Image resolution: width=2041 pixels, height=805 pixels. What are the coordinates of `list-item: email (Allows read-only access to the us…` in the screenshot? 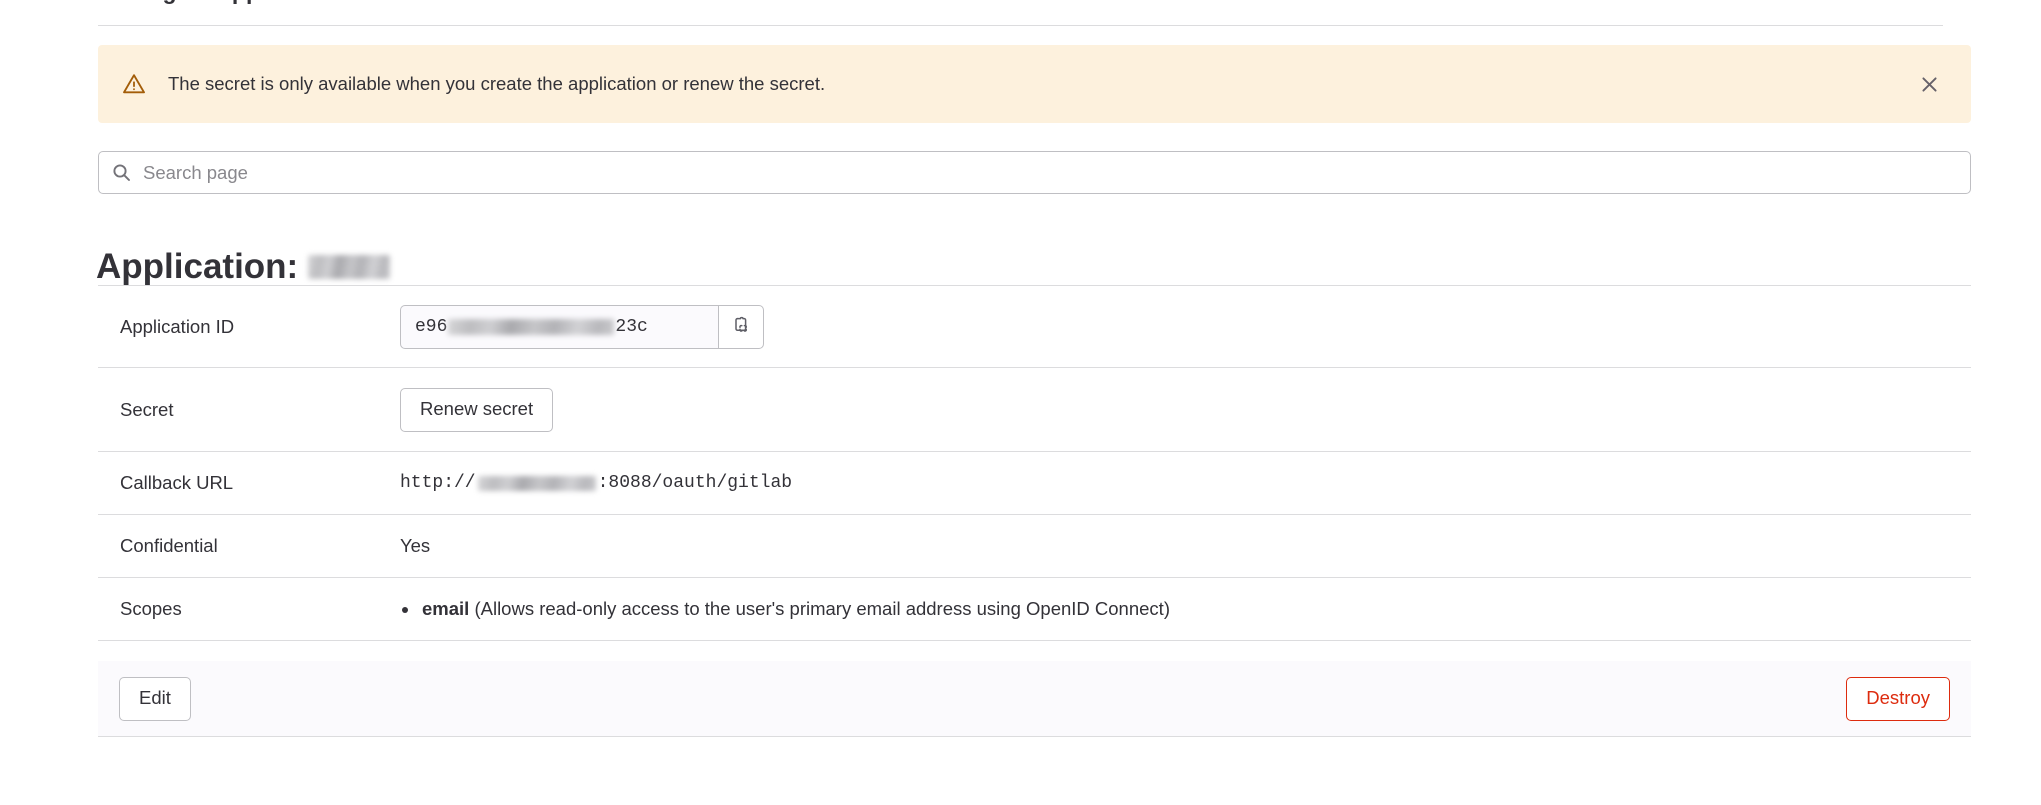 It's located at (1195, 609).